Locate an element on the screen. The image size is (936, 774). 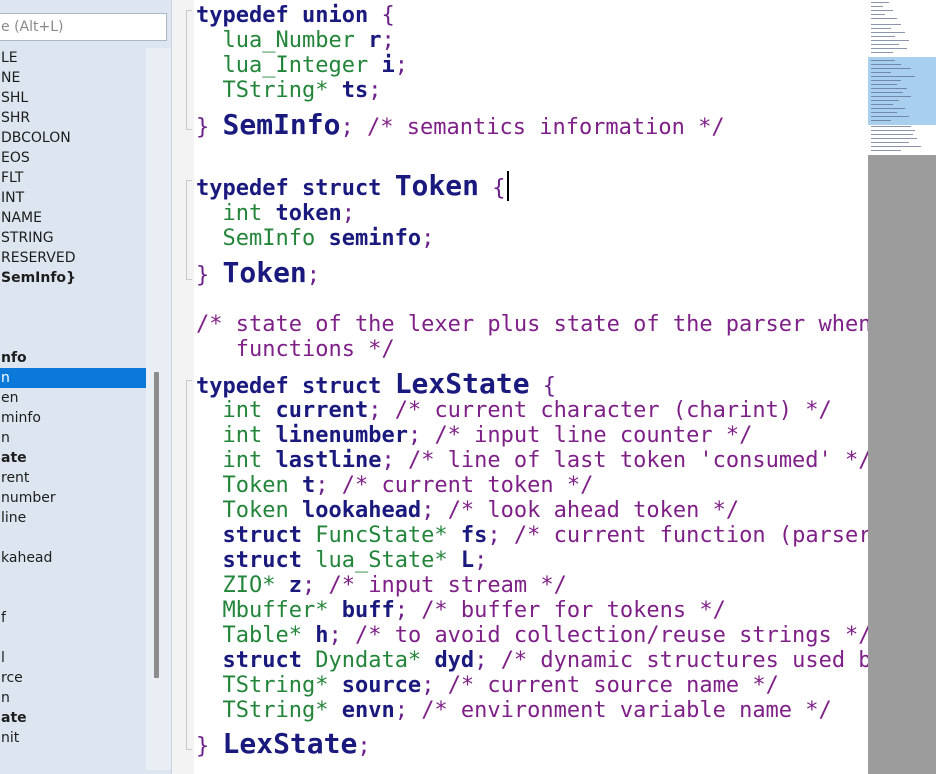
code-token-identifier: dyd is located at coordinates (454, 660).